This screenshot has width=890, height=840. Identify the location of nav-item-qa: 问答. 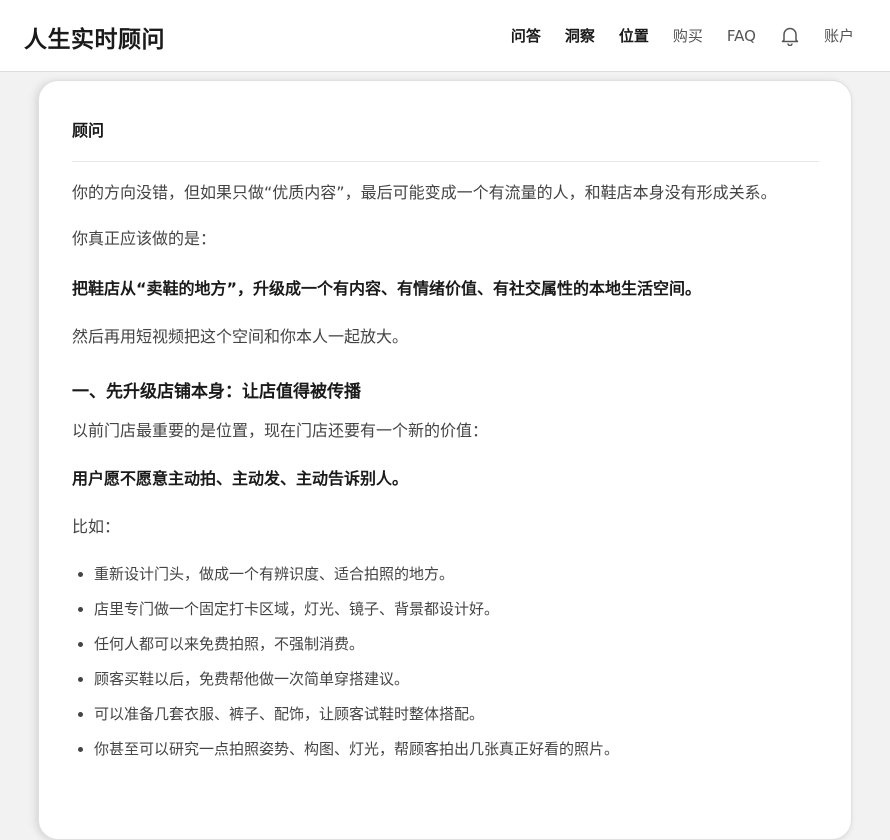
(526, 36).